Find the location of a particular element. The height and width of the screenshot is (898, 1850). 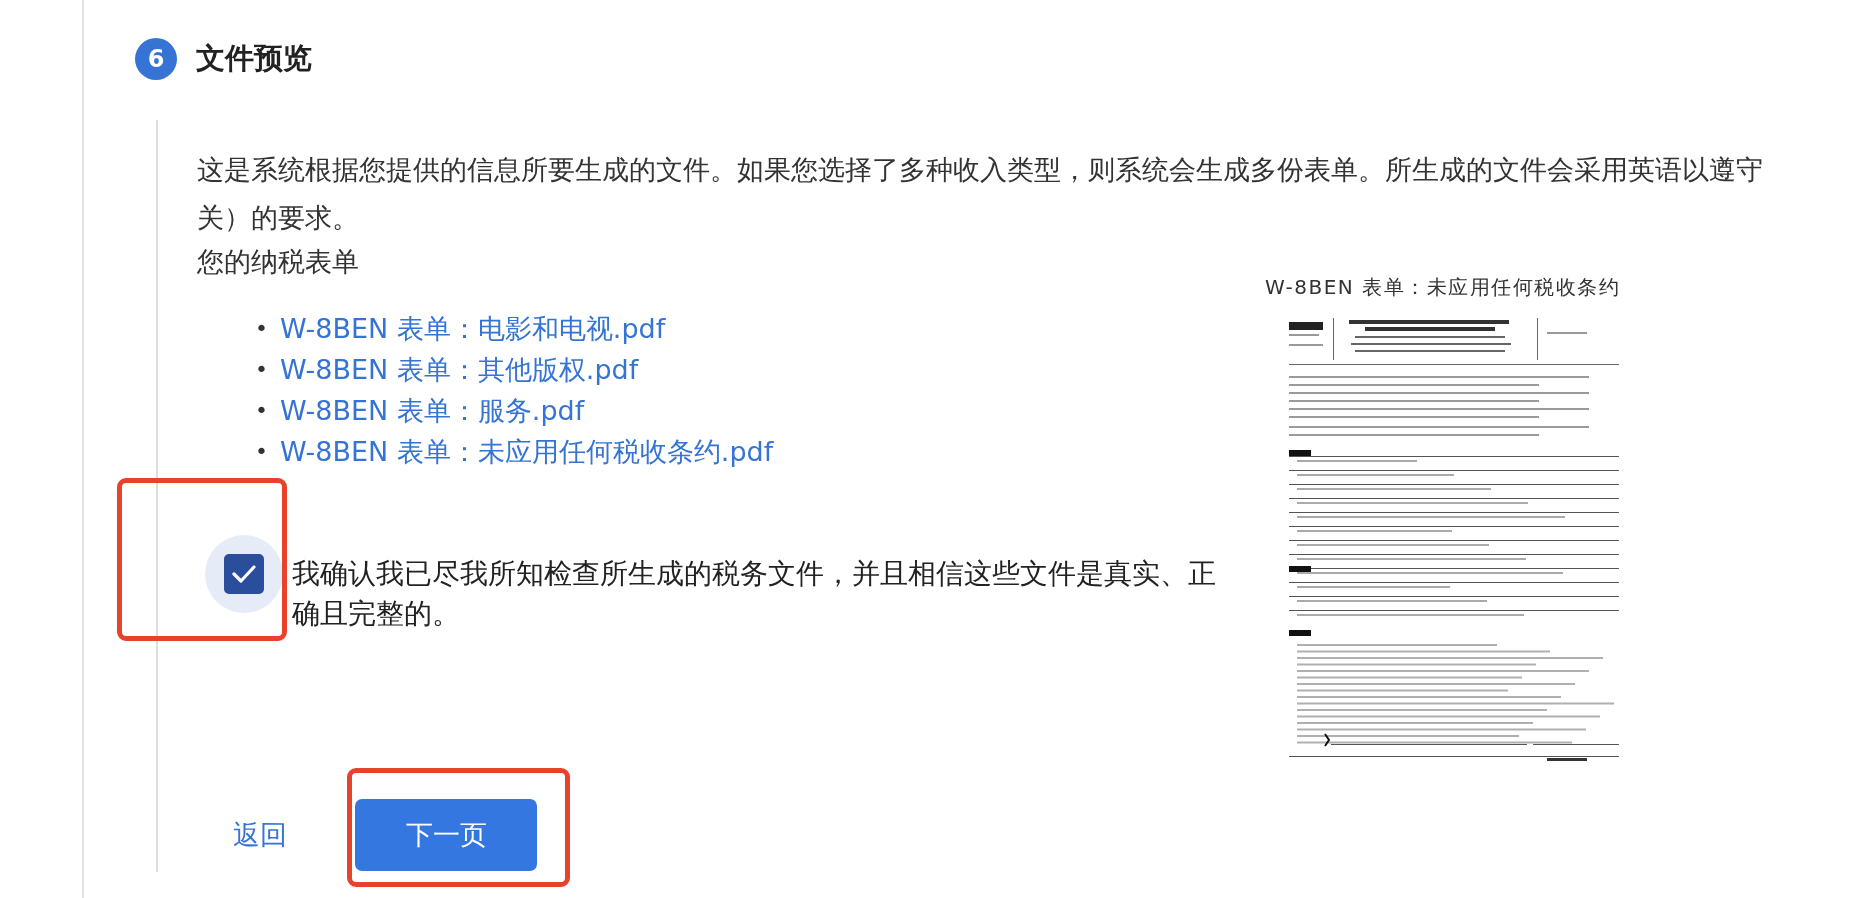

confirm-label: 我确认我已尽我所知检查所生成的税务文件，并且相信这些文件是真实、正确且完整的。 is located at coordinates (754, 594).